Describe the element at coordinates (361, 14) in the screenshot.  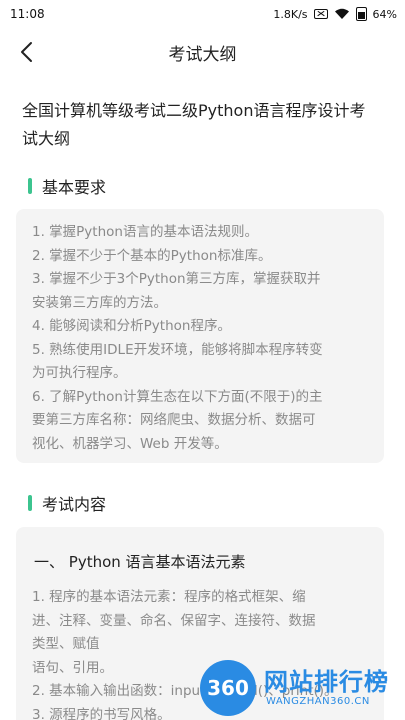
I see `battery-icon` at that location.